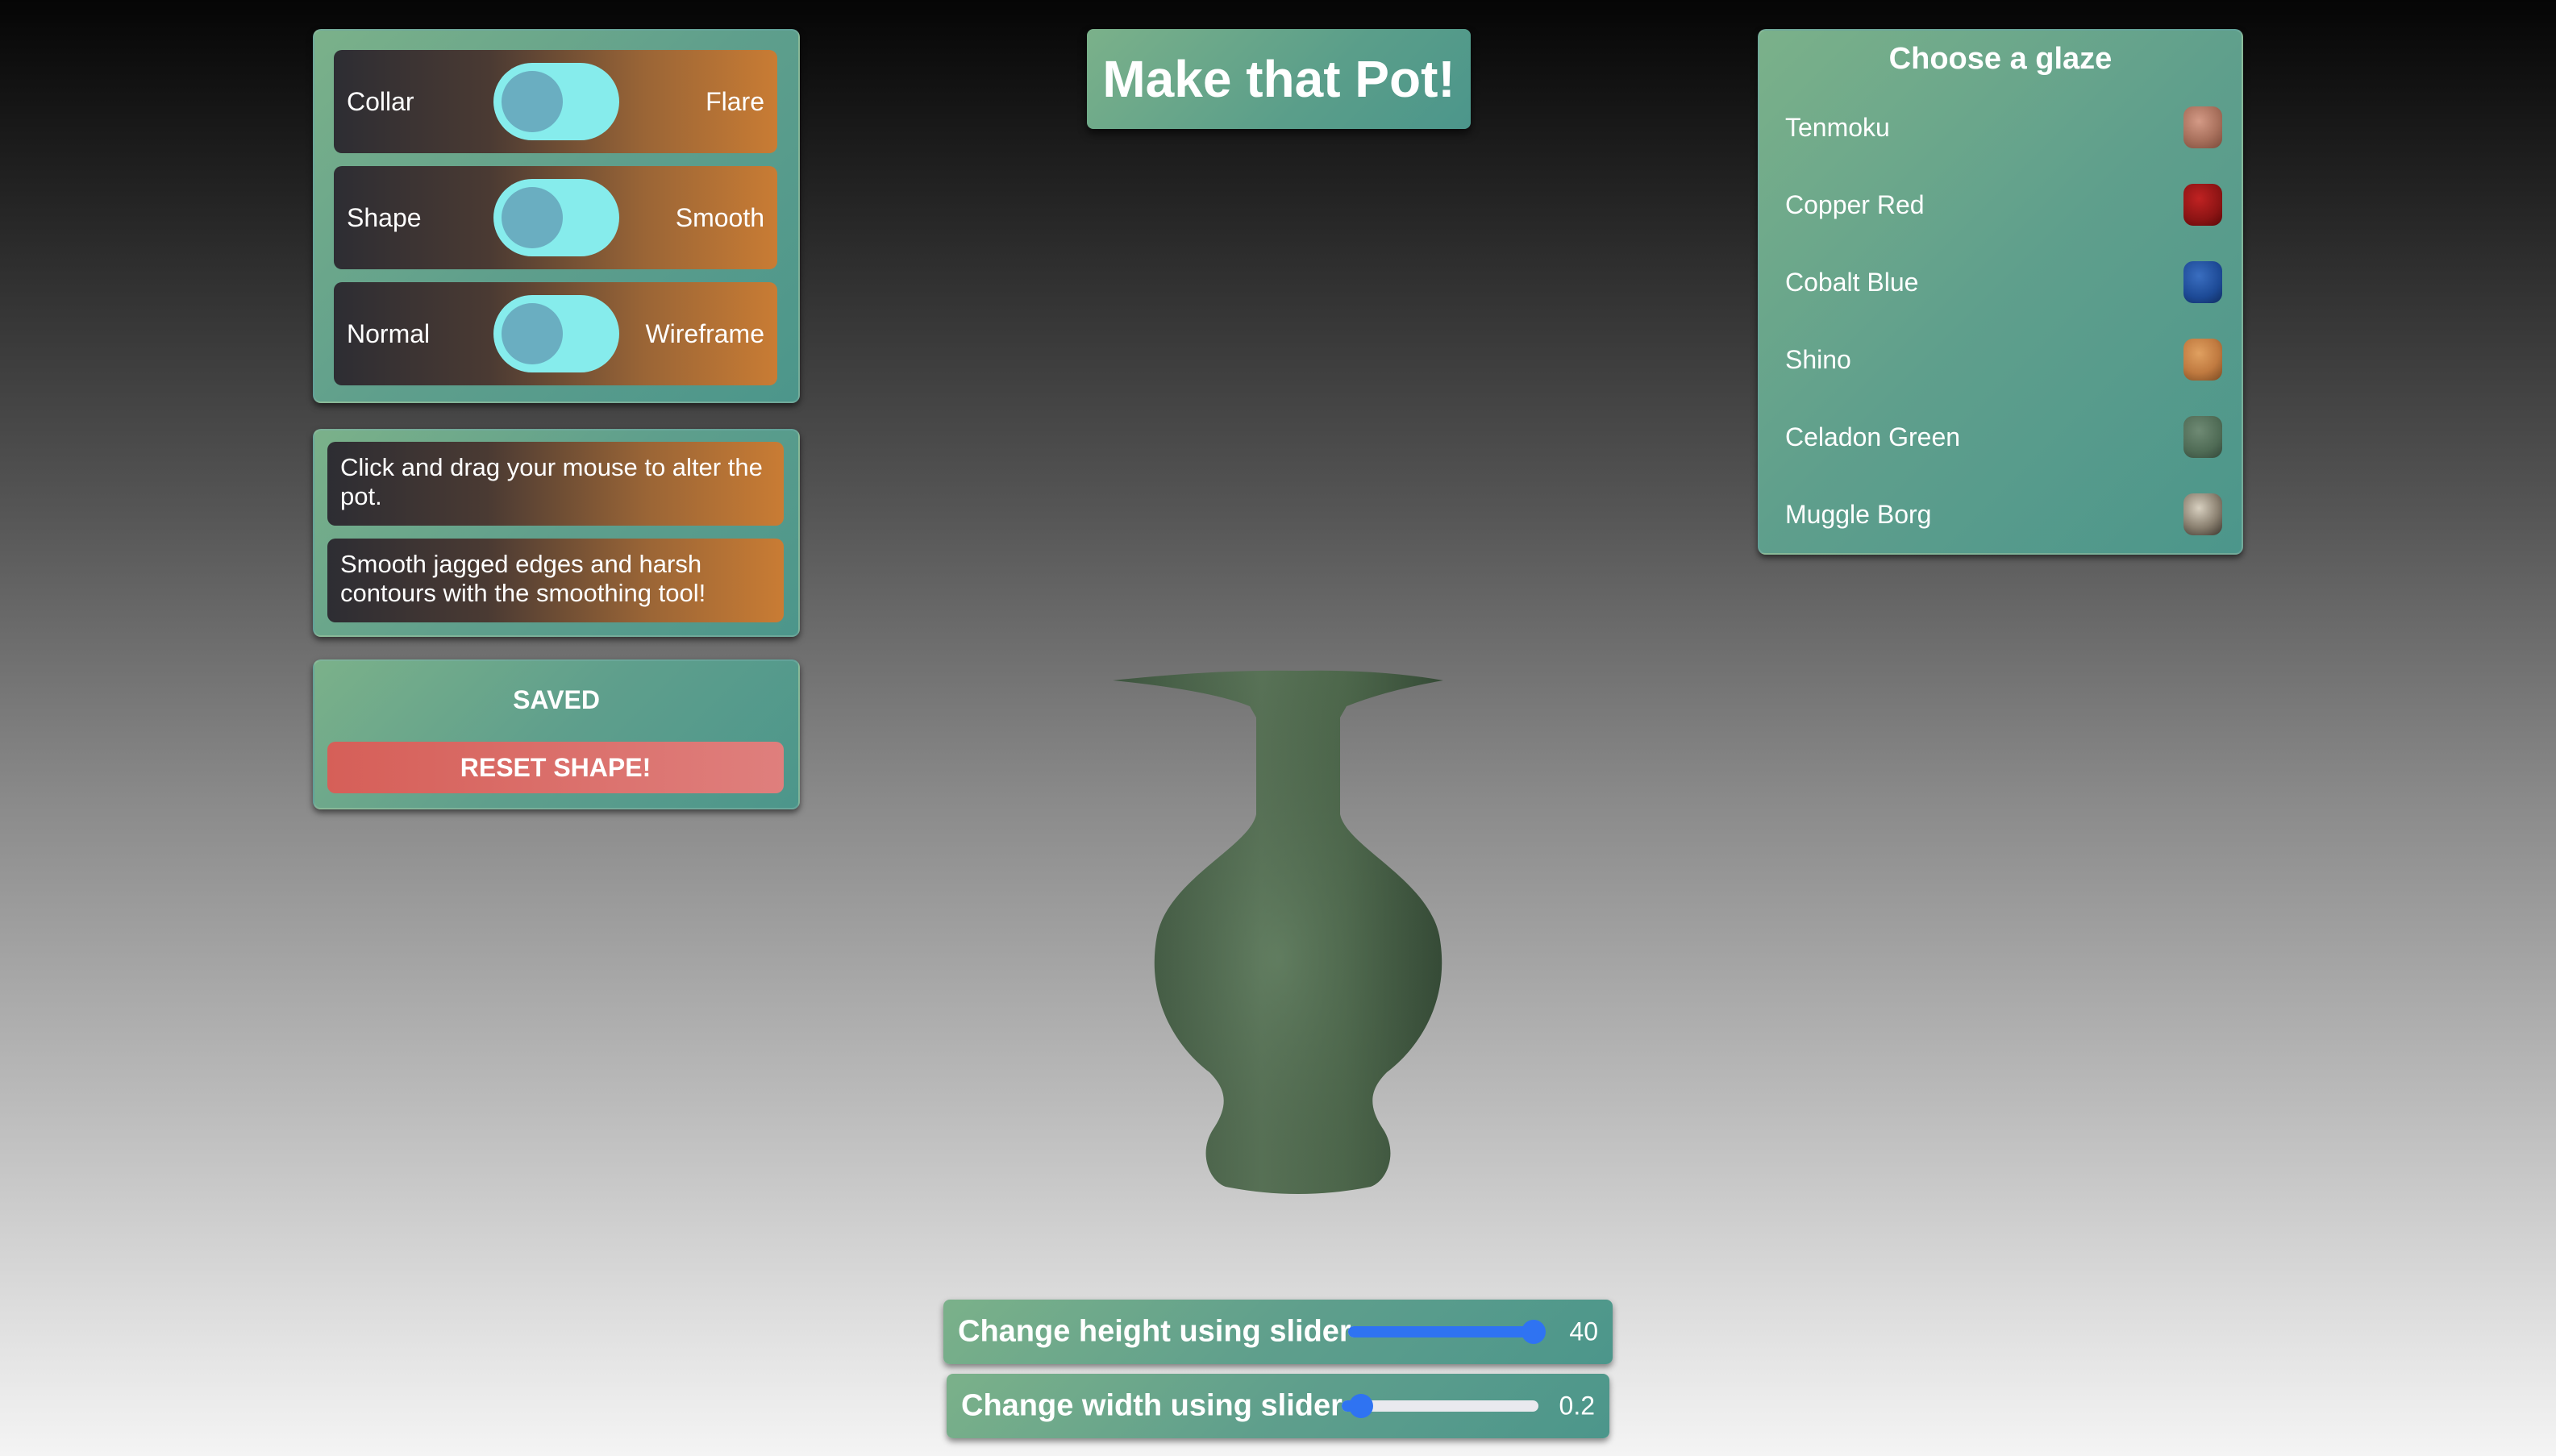  Describe the element at coordinates (1441, 1331) in the screenshot. I see `height-slider-fill` at that location.